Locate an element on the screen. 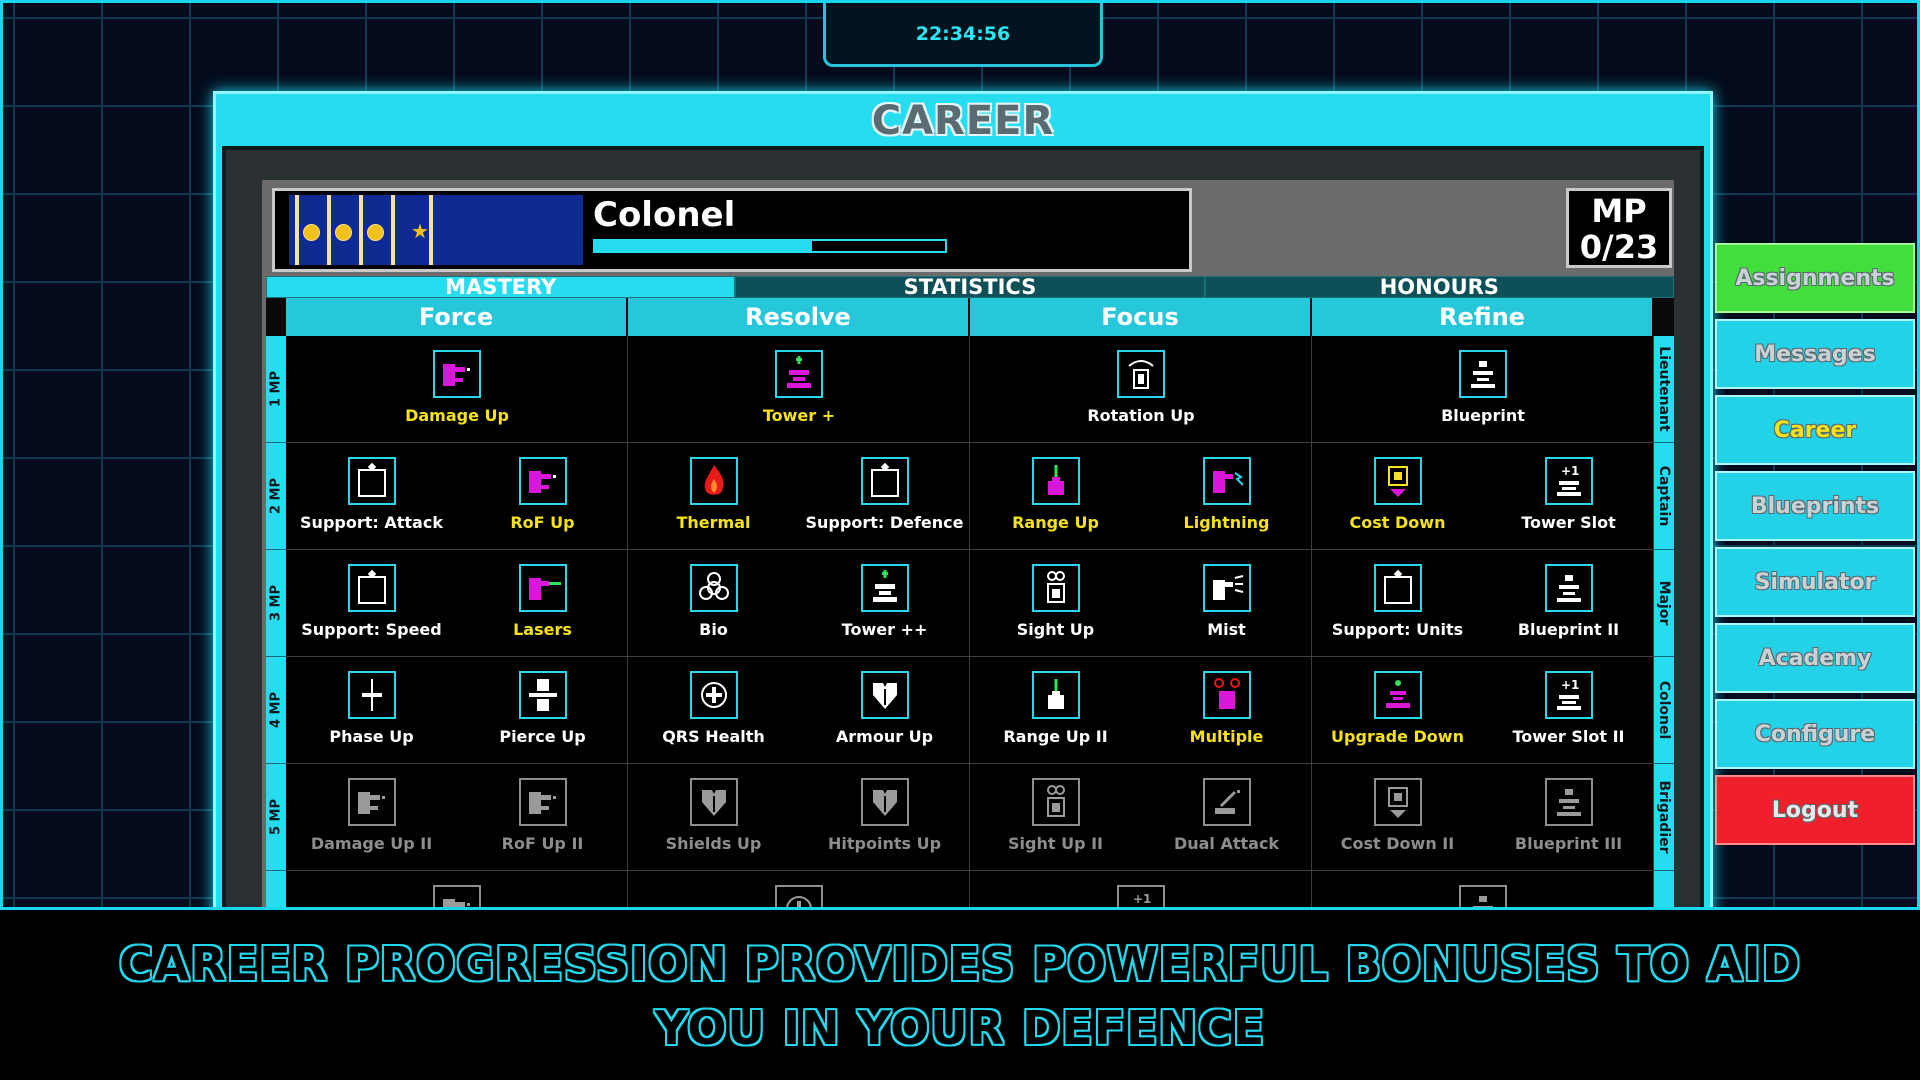 This screenshot has width=1920, height=1080. skill-cell: Damage Up II is located at coordinates (371, 817).